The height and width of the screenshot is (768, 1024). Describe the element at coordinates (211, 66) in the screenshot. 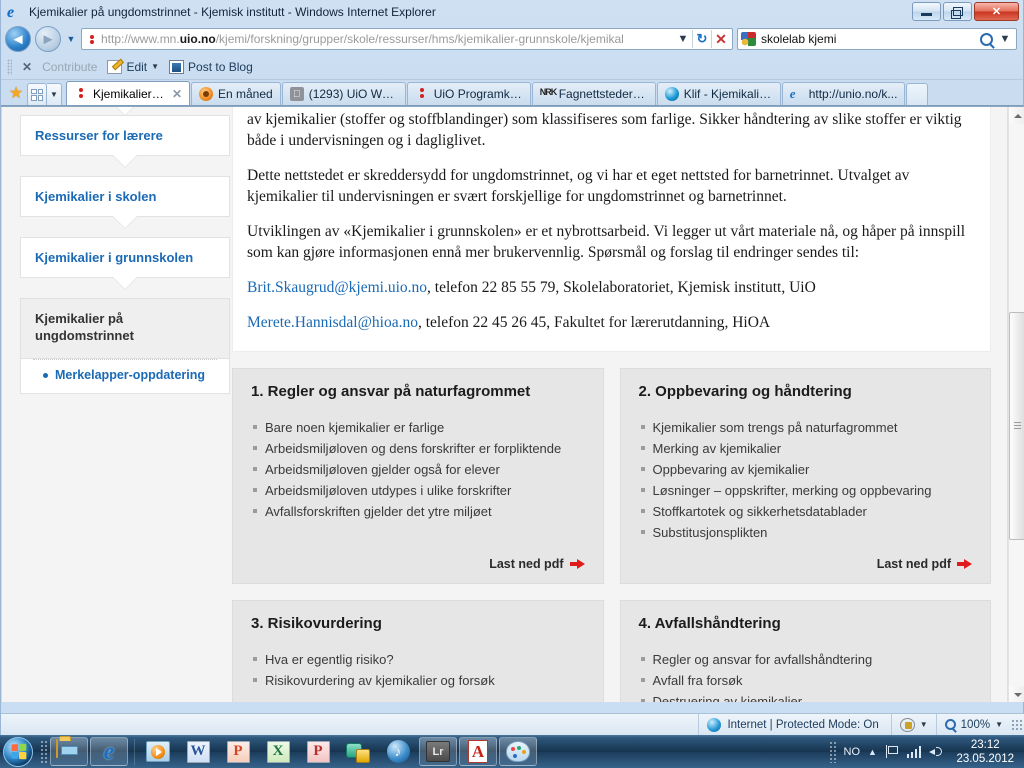

I see `post-to-blog-button: Post to Blog` at that location.